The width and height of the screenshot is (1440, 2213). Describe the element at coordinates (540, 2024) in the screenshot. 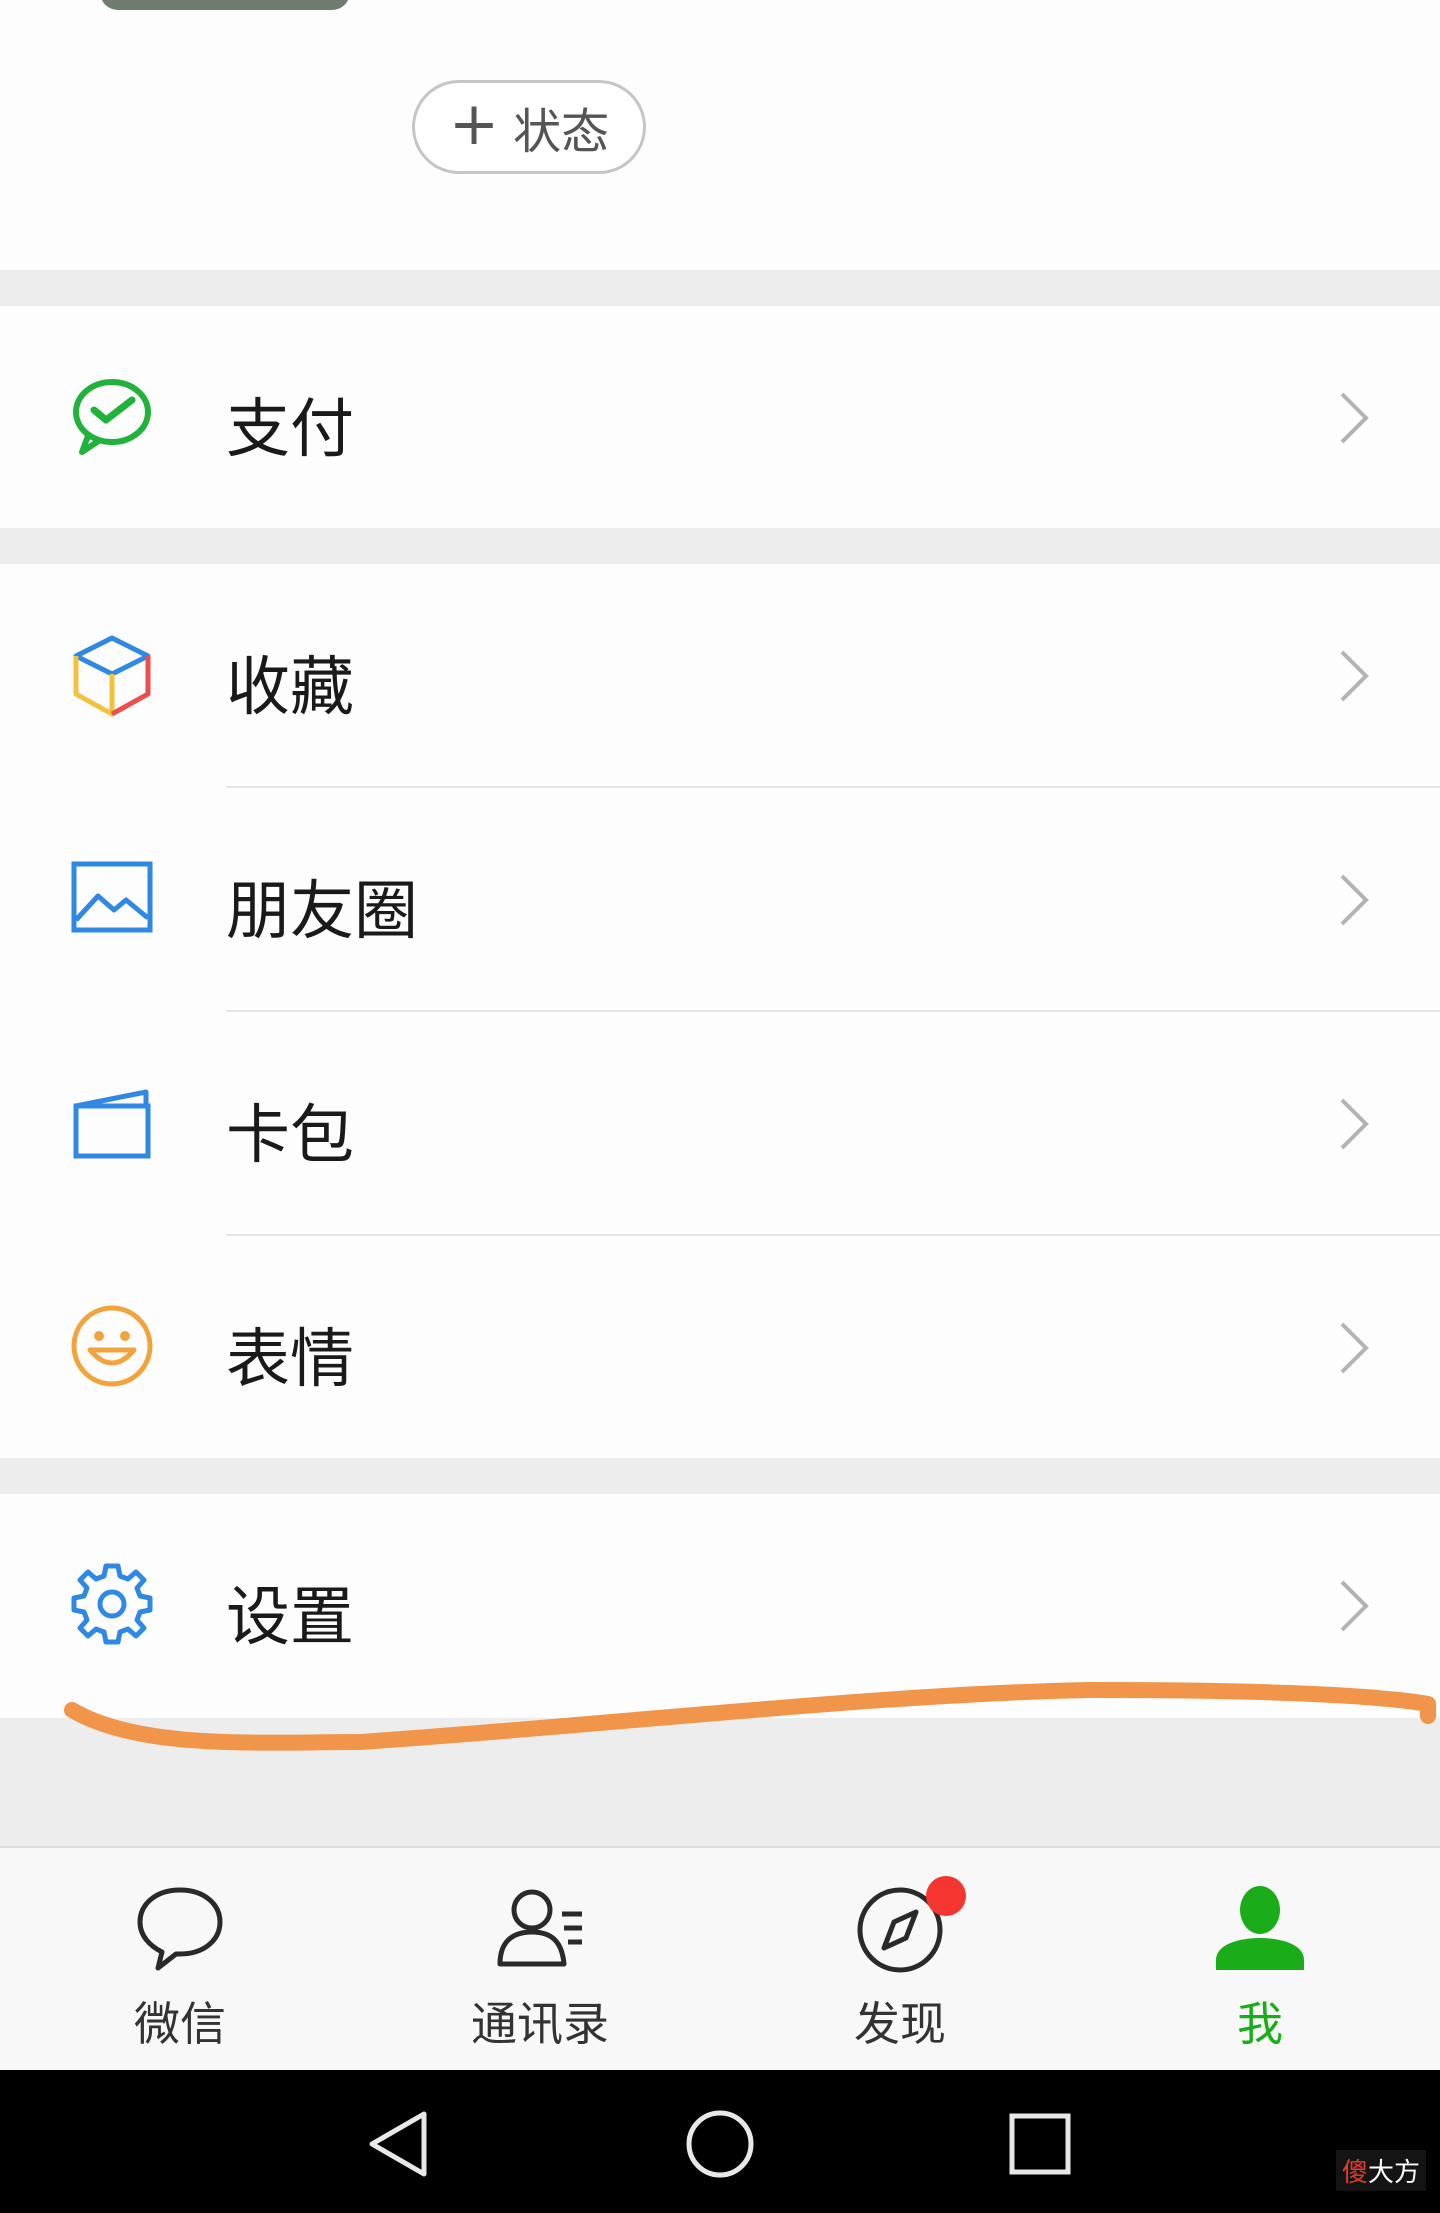

I see `tab-label: 通讯录` at that location.